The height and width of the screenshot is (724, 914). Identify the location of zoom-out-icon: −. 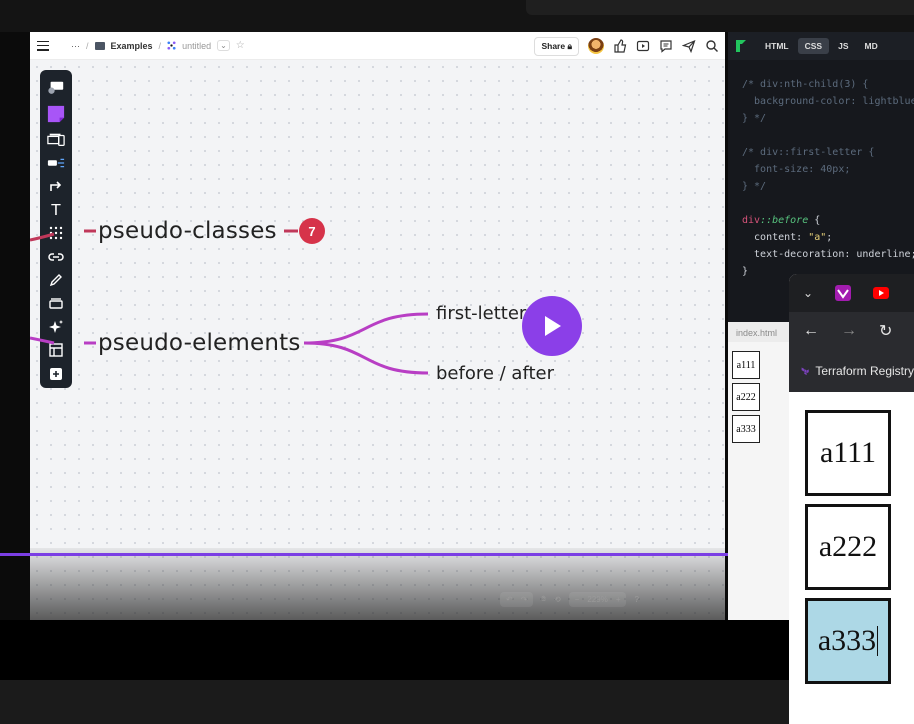
(577, 599).